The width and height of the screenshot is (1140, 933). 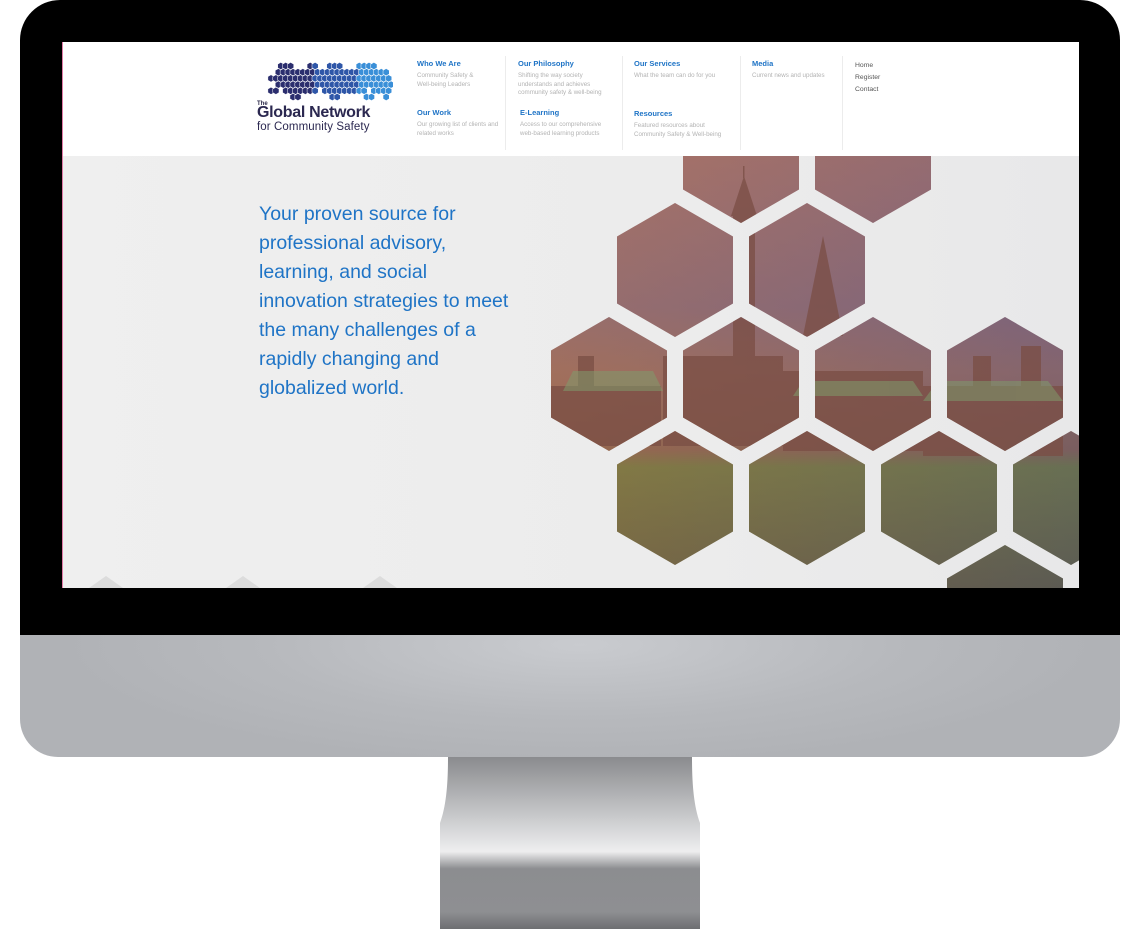 What do you see at coordinates (867, 90) in the screenshot?
I see `utility-link-contact: Contact` at bounding box center [867, 90].